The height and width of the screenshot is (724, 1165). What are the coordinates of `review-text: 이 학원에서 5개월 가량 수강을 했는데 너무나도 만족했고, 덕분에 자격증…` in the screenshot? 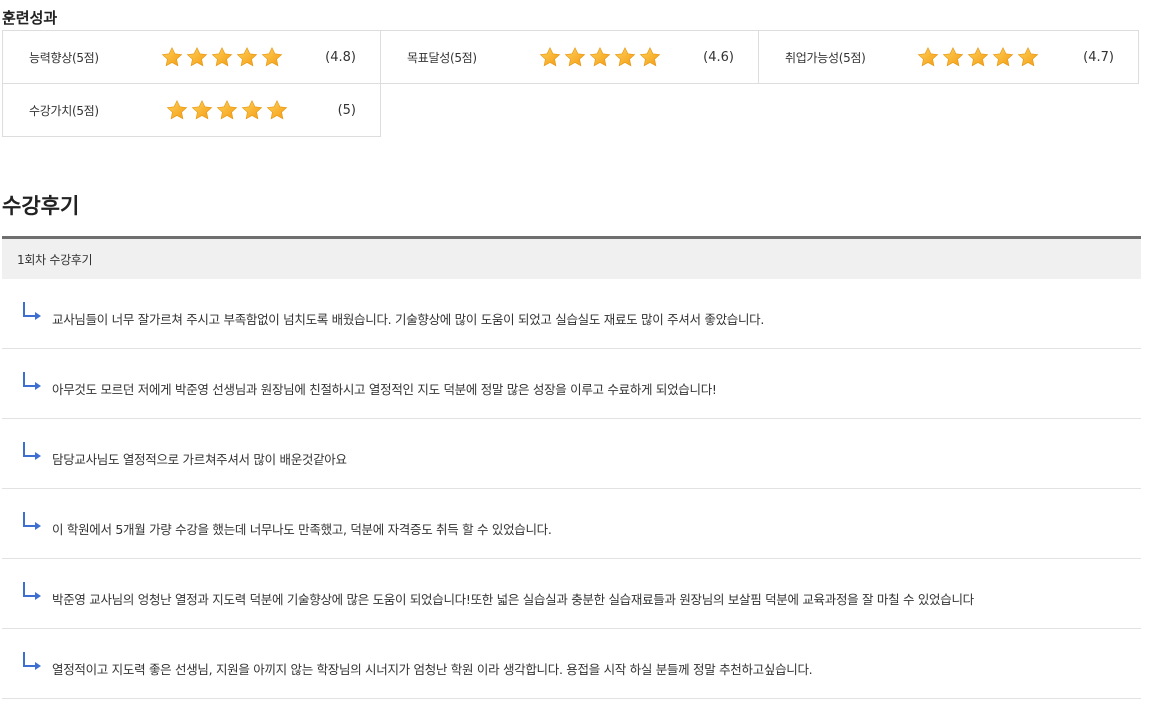 It's located at (302, 529).